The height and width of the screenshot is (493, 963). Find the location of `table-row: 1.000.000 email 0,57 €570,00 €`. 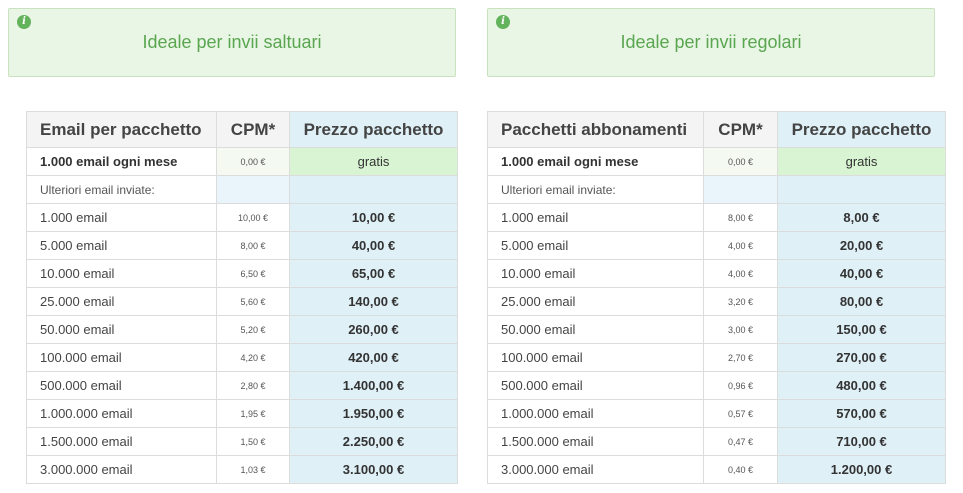

table-row: 1.000.000 email 0,57 €570,00 € is located at coordinates (716, 413).